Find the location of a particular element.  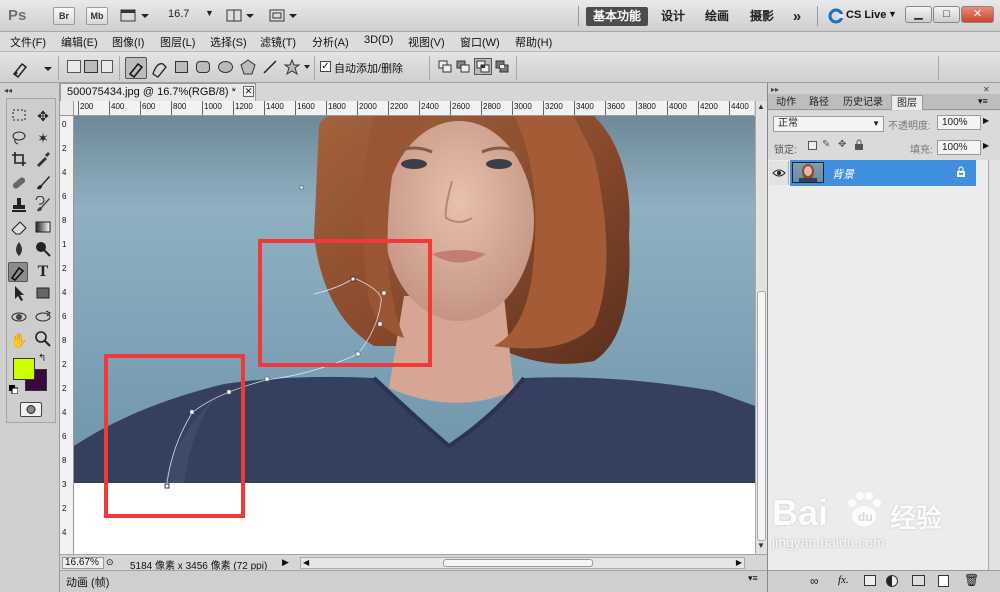

link-layers-icon: ∞ is located at coordinates (814, 581).